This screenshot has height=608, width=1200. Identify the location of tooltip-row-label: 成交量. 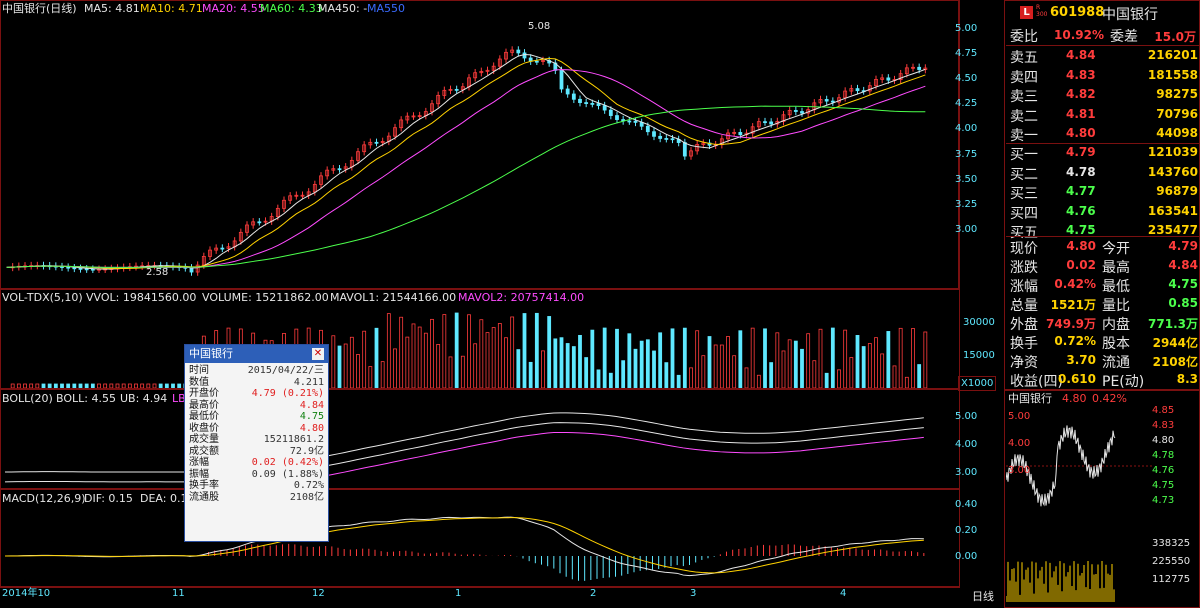
(204, 439).